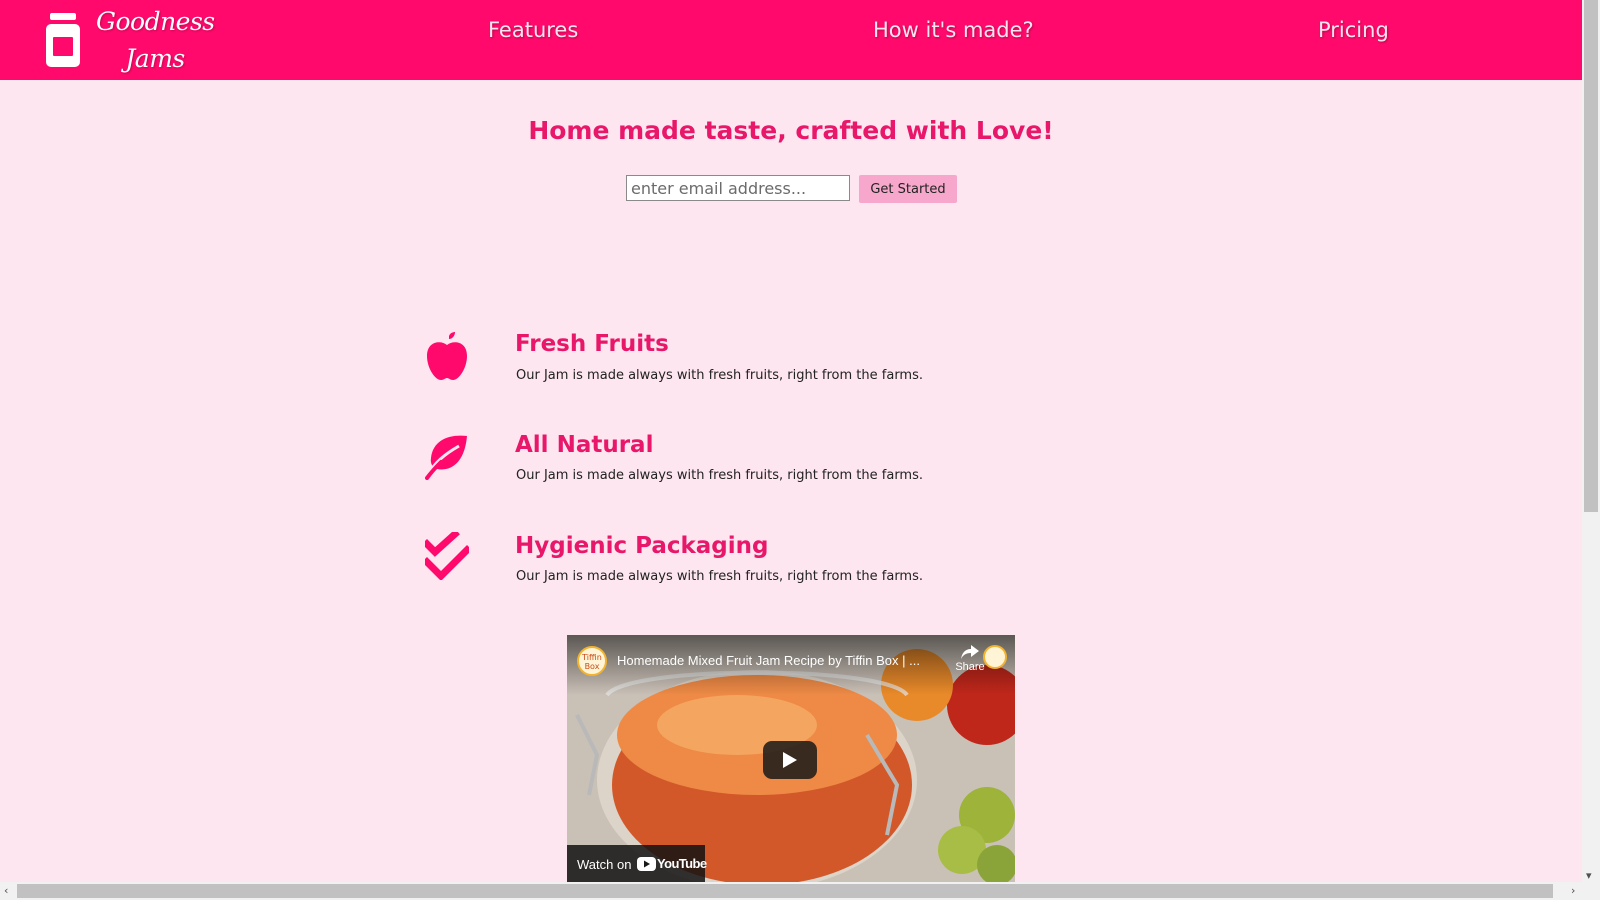  I want to click on double-check-icon, so click(447, 556).